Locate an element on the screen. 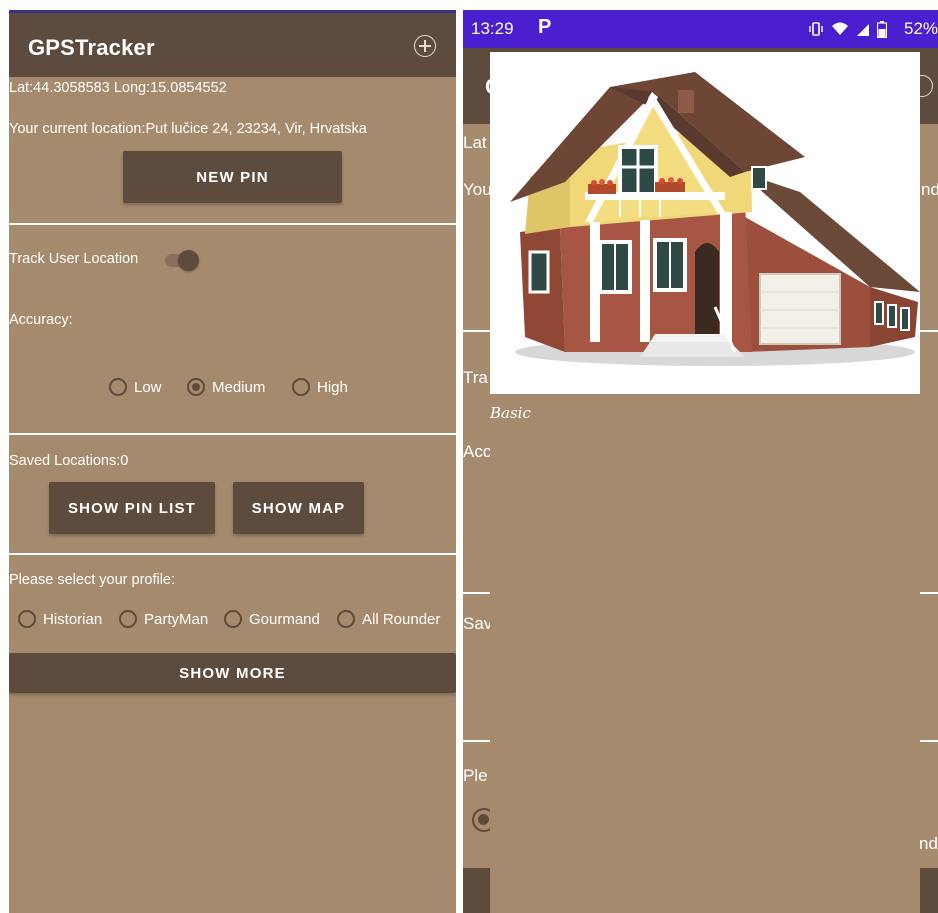  radio-selected-icon is located at coordinates (196, 387).